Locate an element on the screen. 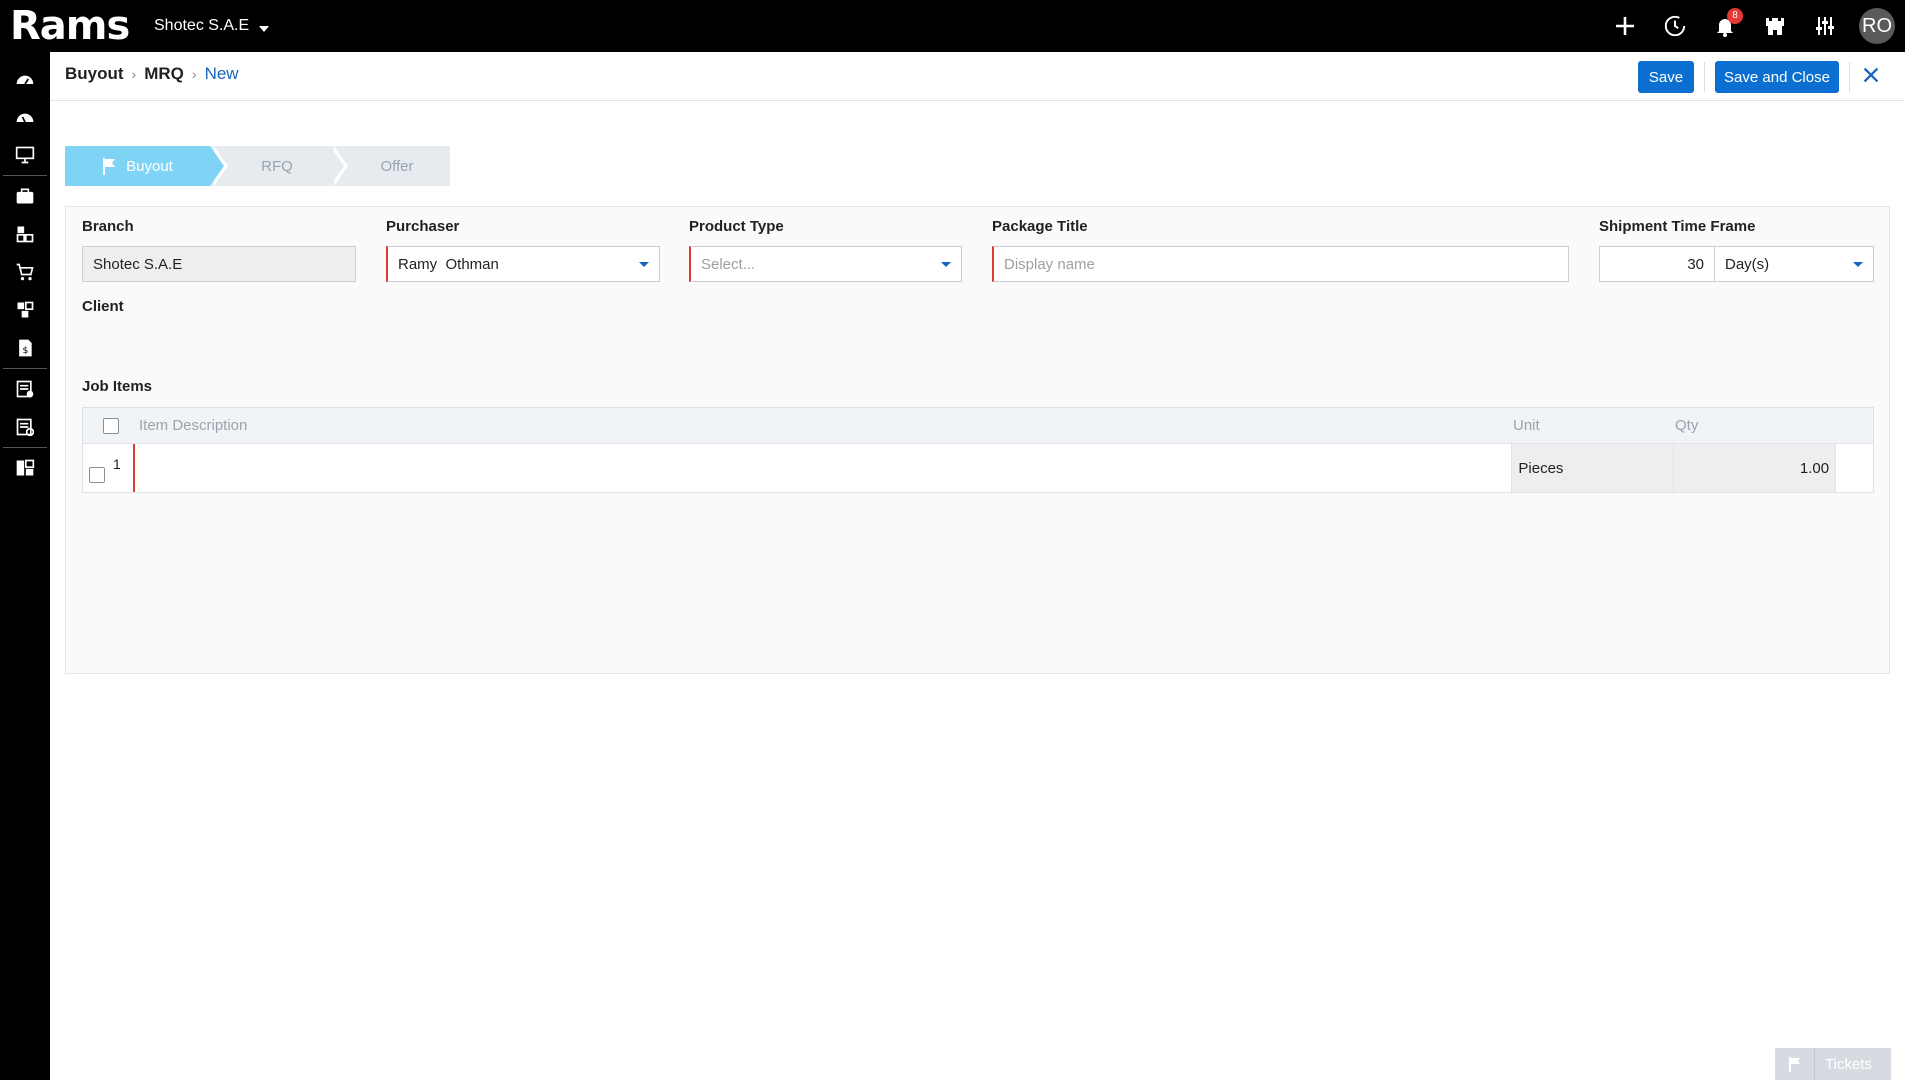 The image size is (1905, 1080). company-name: Shotec S.A.E is located at coordinates (202, 25).